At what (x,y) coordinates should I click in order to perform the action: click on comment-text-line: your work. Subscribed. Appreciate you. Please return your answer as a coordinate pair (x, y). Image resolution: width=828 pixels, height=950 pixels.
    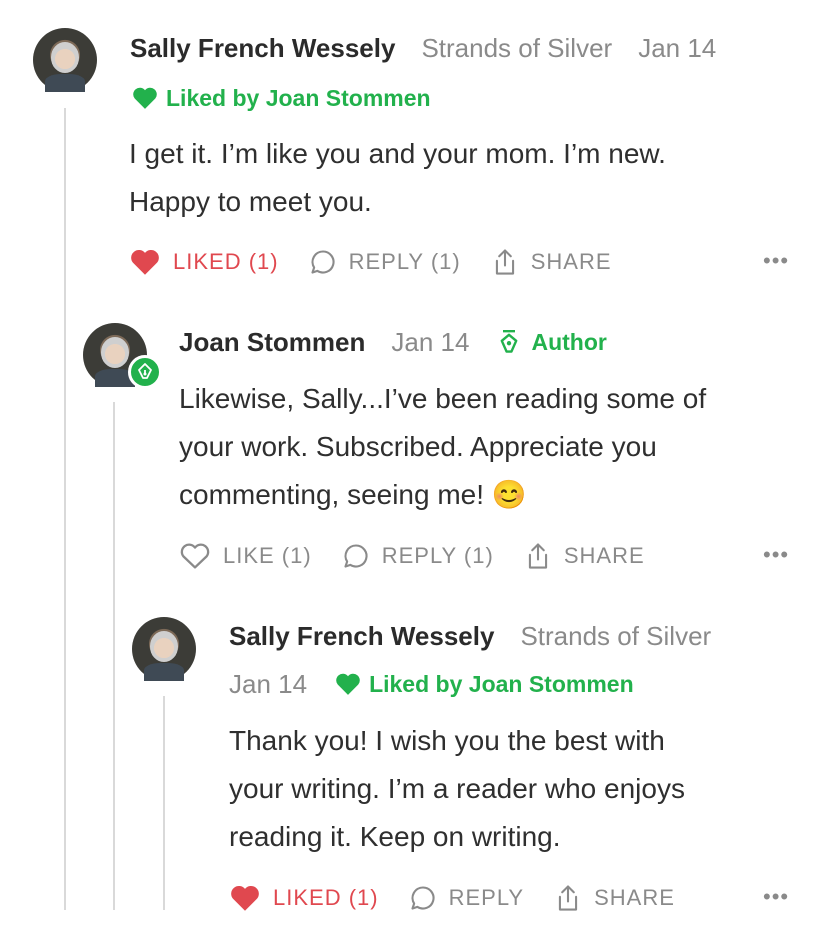
    Looking at the image, I should click on (418, 446).